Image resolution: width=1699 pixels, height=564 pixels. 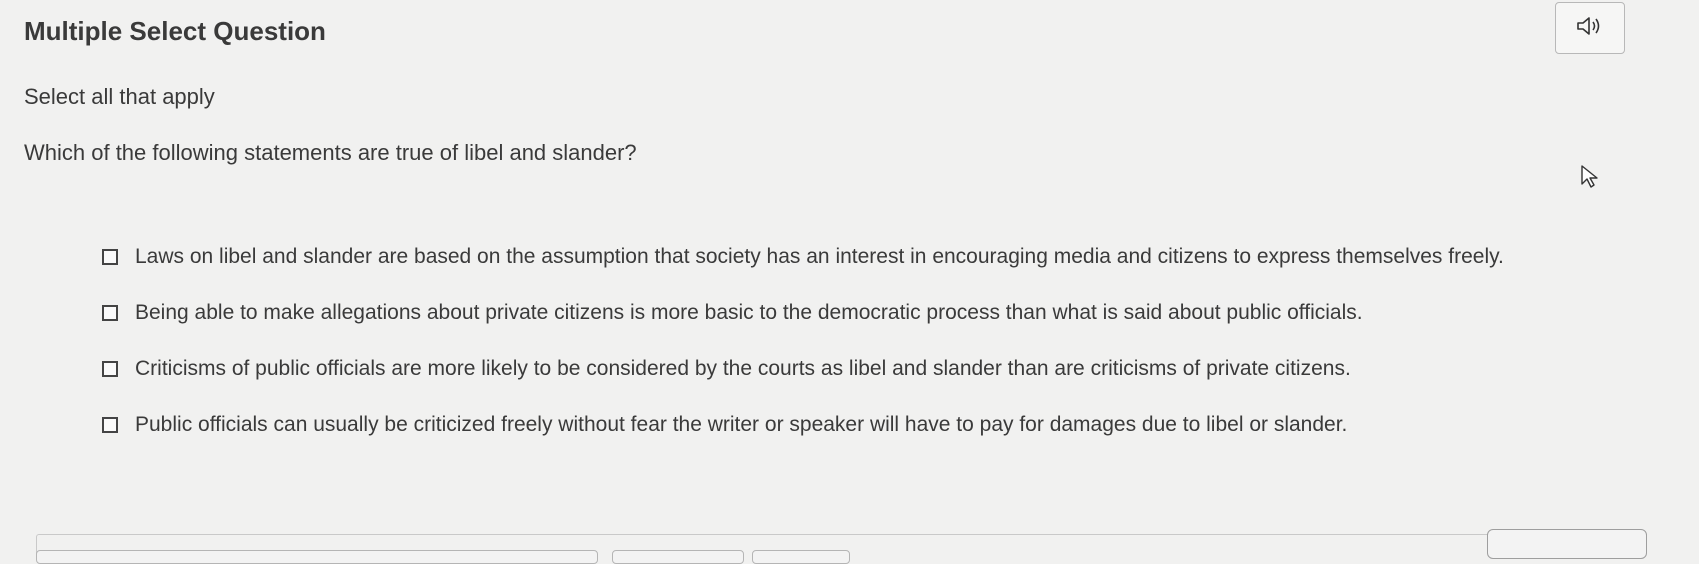 I want to click on read-aloud-button, so click(x=1590, y=28).